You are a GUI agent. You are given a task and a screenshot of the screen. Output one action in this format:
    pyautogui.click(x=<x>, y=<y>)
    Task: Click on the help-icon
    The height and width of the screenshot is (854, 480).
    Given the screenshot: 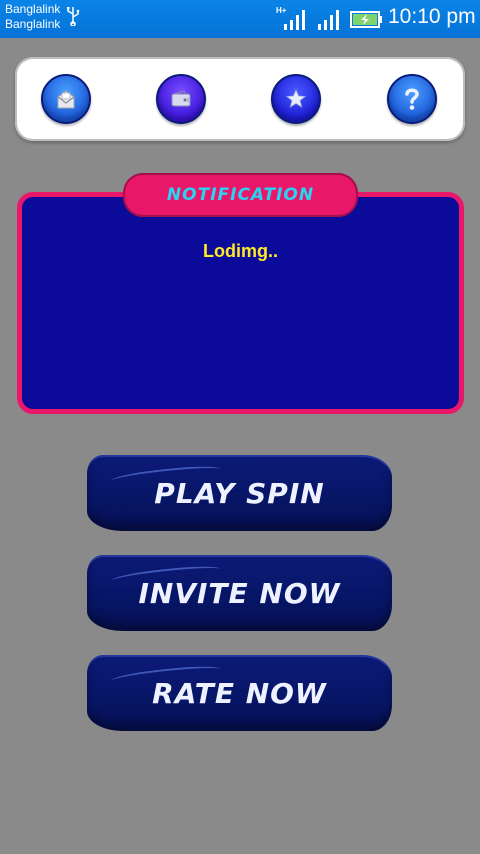 What is the action you would take?
    pyautogui.click(x=412, y=99)
    